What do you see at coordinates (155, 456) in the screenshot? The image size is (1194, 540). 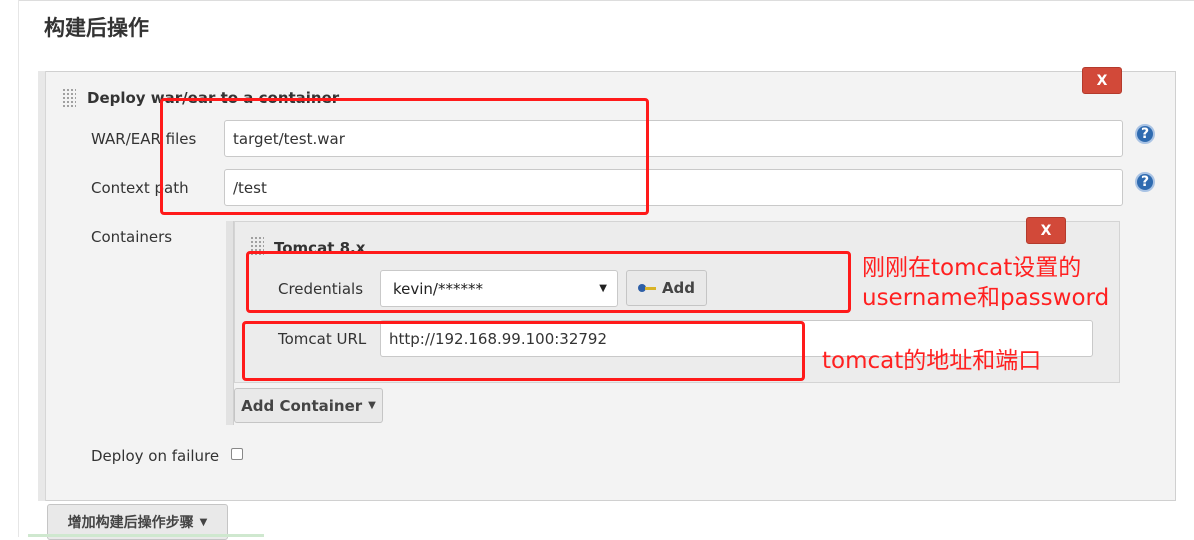 I see `deploy-on-failure-label: Deploy on failure` at bounding box center [155, 456].